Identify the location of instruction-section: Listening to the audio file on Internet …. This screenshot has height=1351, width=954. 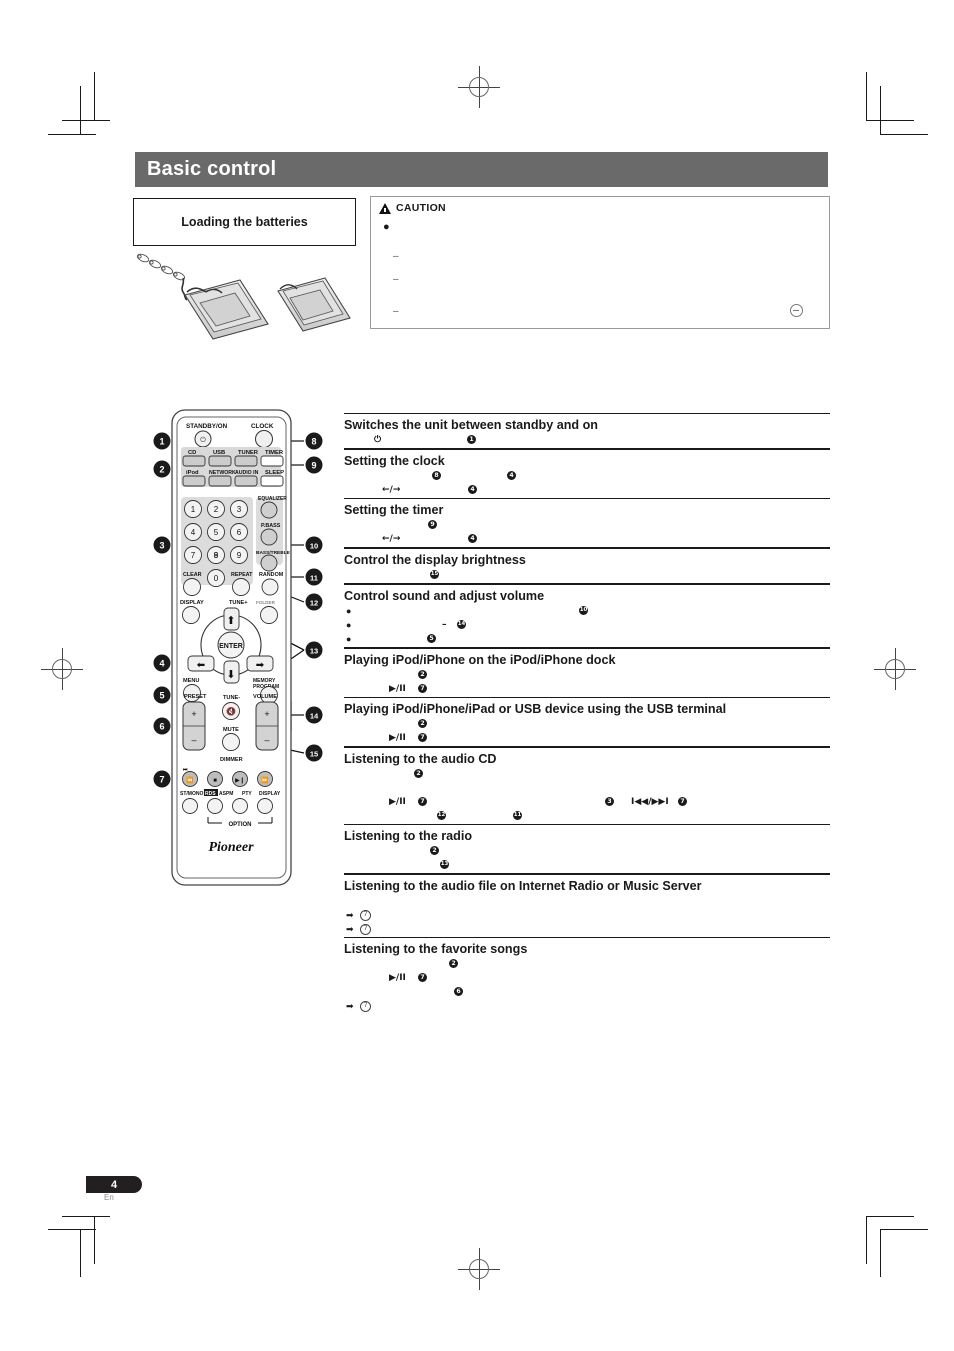
(587, 908).